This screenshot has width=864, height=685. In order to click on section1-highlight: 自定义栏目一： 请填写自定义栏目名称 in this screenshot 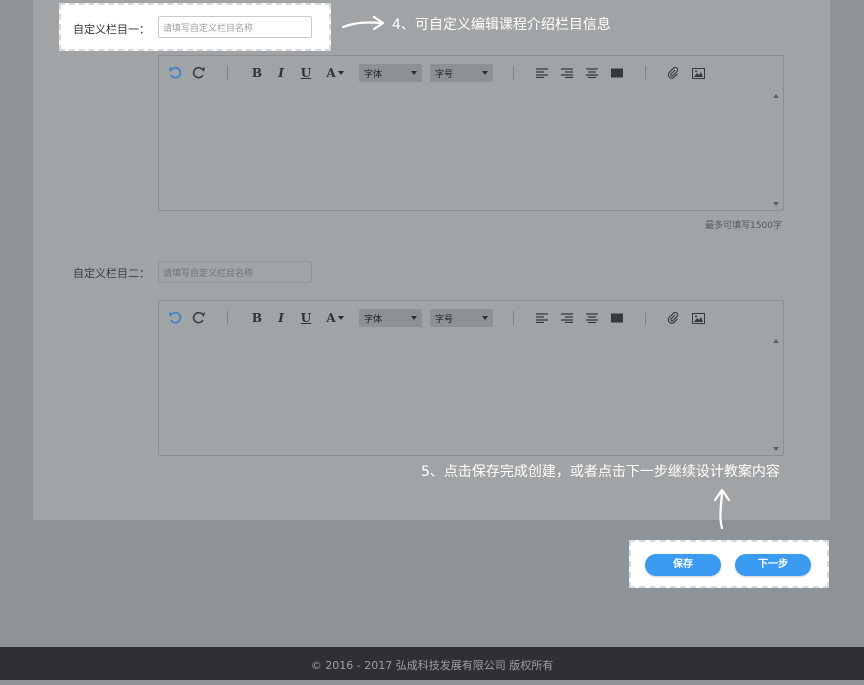, I will do `click(195, 27)`.